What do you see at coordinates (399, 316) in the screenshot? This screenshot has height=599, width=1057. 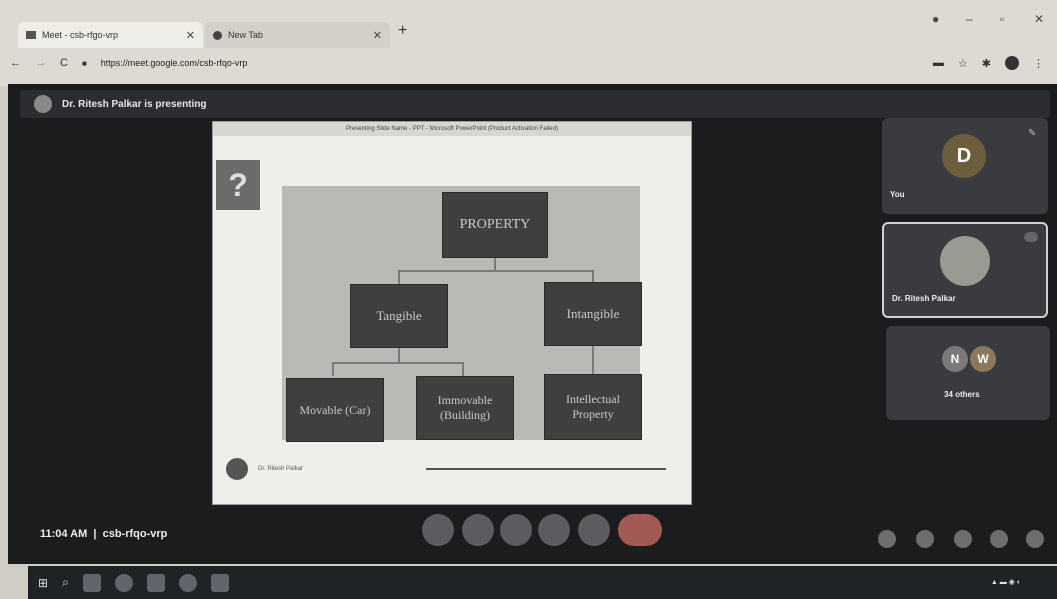 I see `diagram-node-tangible: Tangible` at bounding box center [399, 316].